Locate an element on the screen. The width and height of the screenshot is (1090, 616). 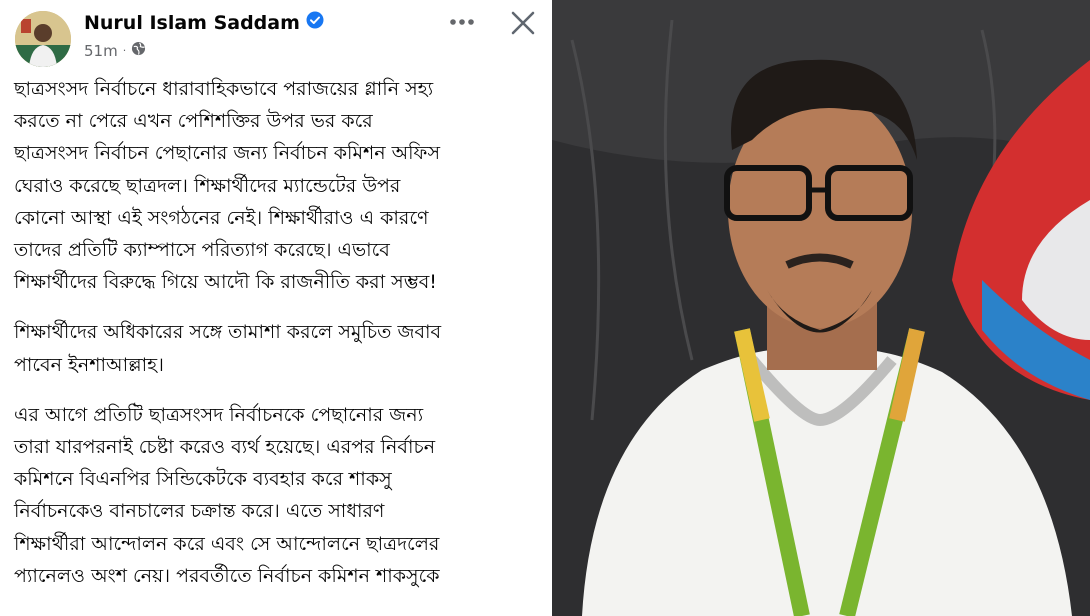
globe-icon is located at coordinates (138, 50).